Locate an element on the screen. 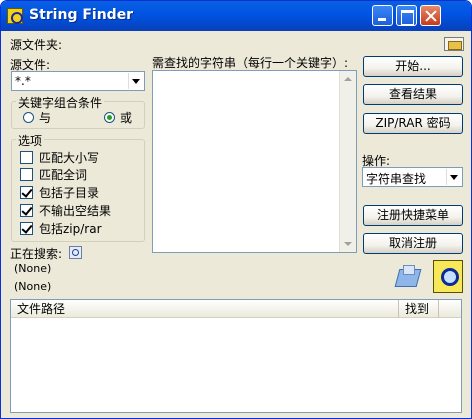  results-table-header: 文件路径 找到 is located at coordinates (236, 309).